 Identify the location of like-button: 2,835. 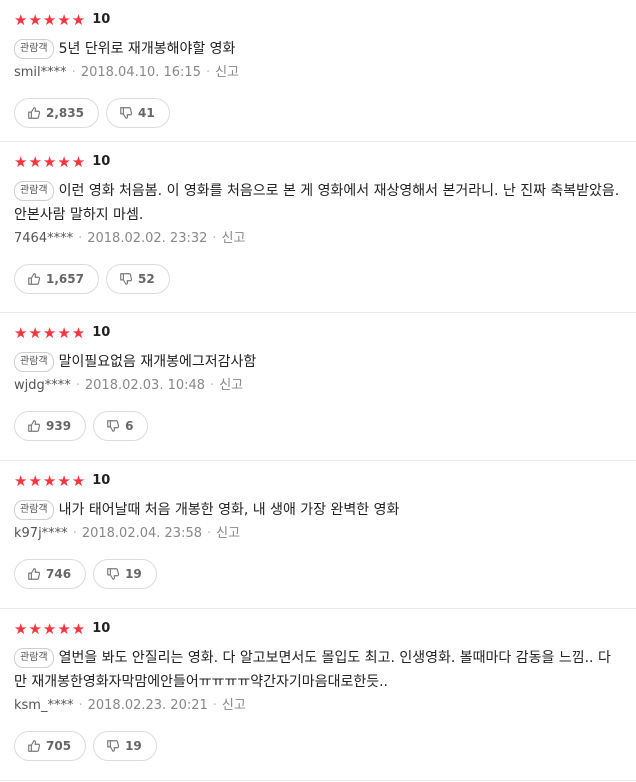
(56, 113).